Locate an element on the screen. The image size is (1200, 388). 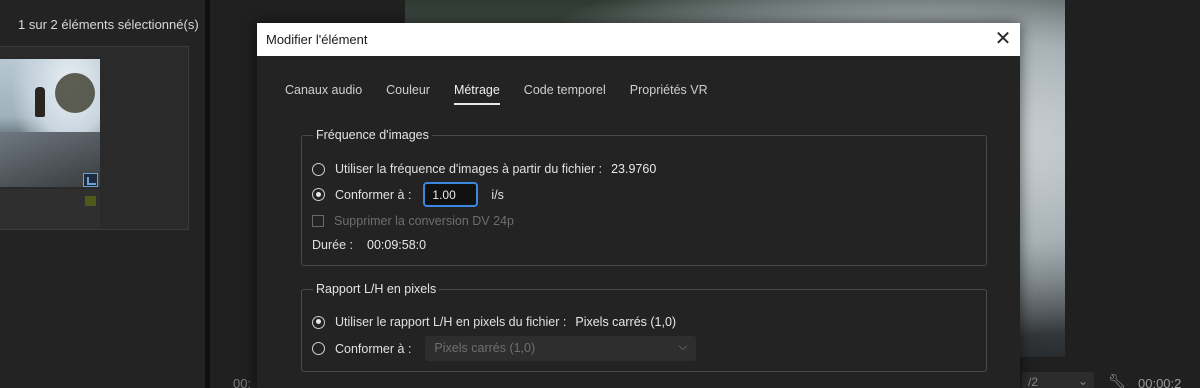
remove-pulldown-label: Supprimer la conversion DV 24p is located at coordinates (424, 221).